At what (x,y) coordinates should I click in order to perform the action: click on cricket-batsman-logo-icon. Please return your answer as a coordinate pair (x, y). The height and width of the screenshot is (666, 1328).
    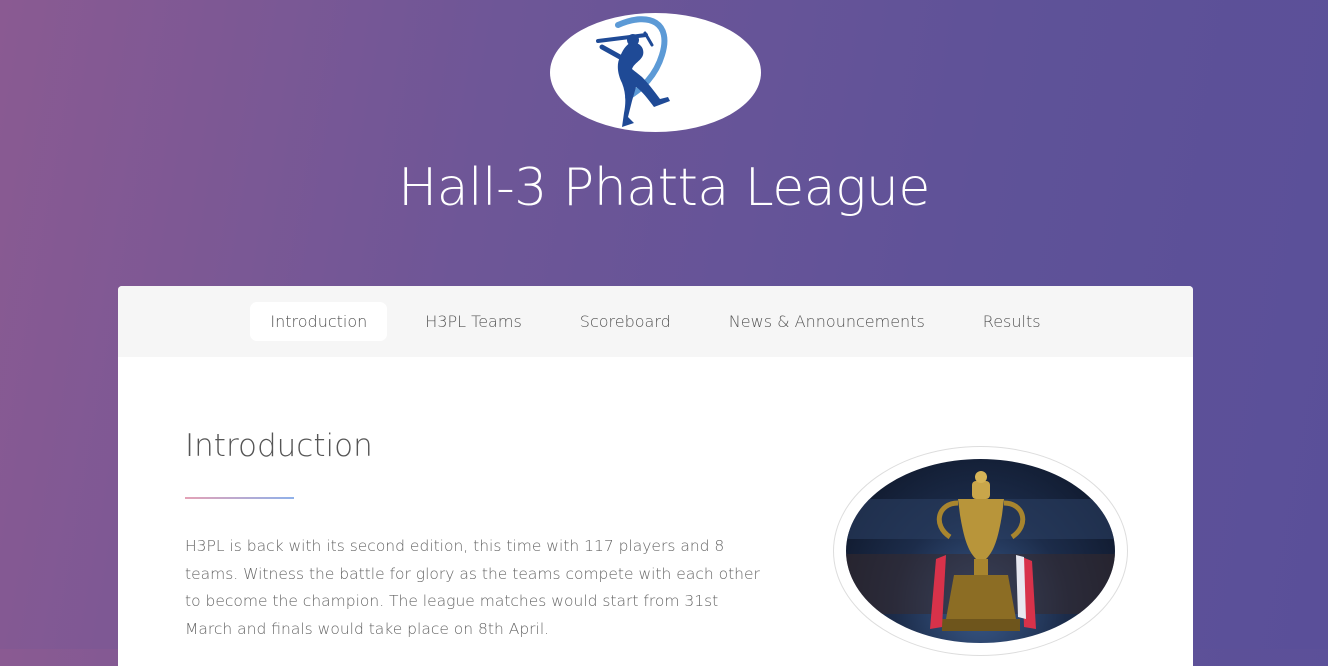
    Looking at the image, I should click on (655, 72).